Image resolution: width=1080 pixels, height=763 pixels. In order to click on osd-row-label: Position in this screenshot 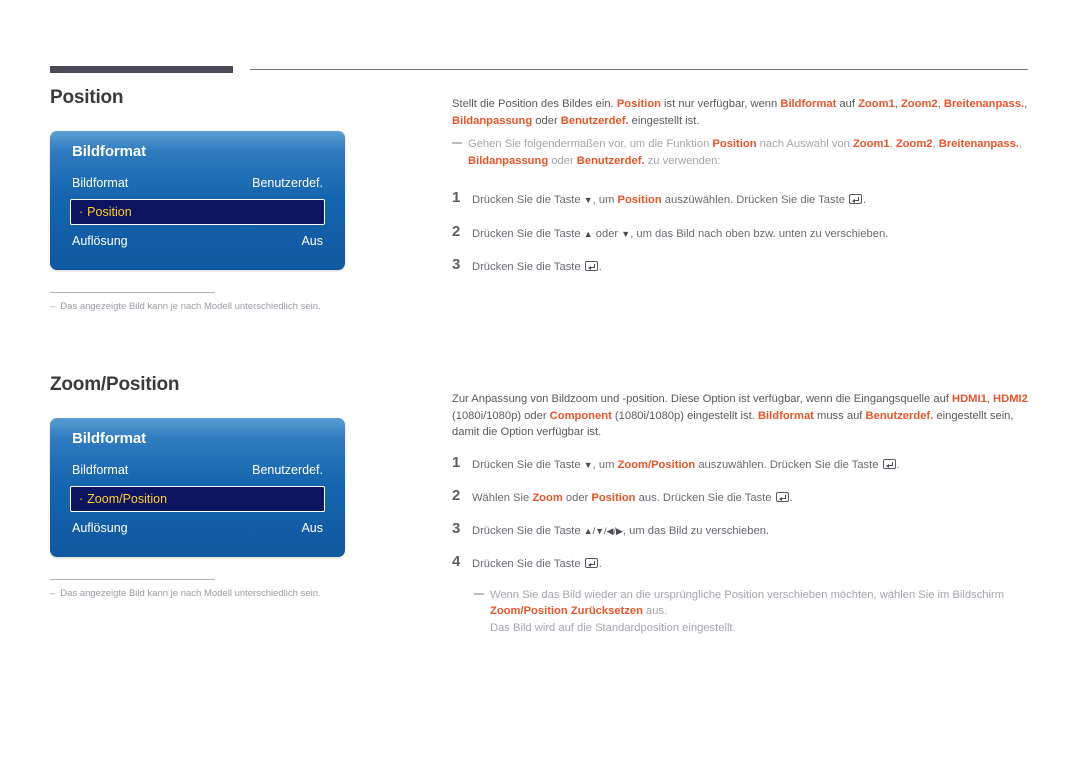, I will do `click(109, 211)`.